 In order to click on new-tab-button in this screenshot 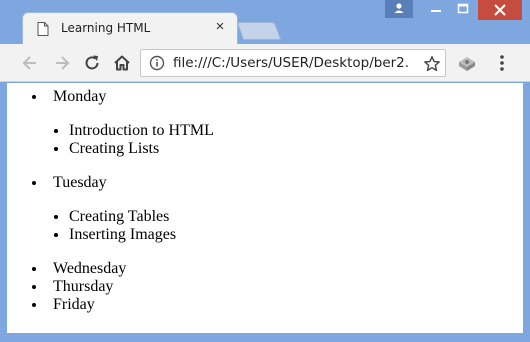, I will do `click(259, 31)`.